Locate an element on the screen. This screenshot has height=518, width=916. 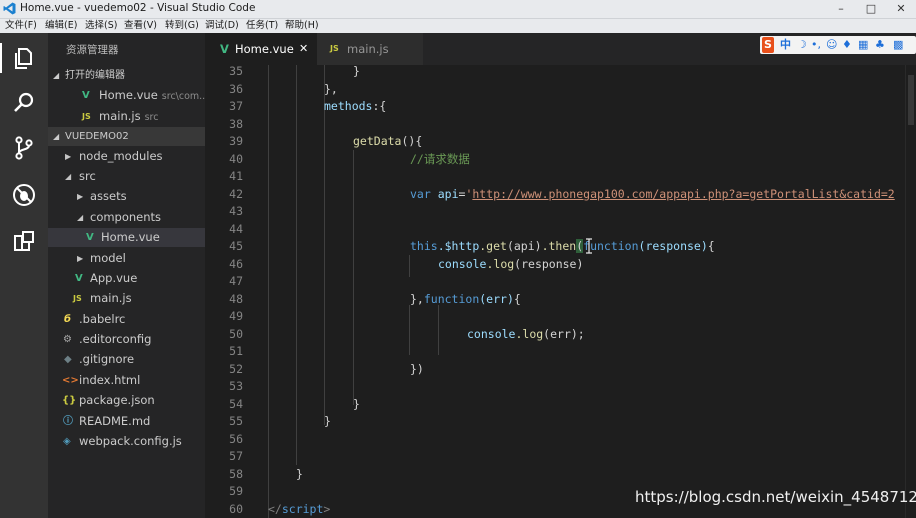
babel-icon: б is located at coordinates (67, 319).